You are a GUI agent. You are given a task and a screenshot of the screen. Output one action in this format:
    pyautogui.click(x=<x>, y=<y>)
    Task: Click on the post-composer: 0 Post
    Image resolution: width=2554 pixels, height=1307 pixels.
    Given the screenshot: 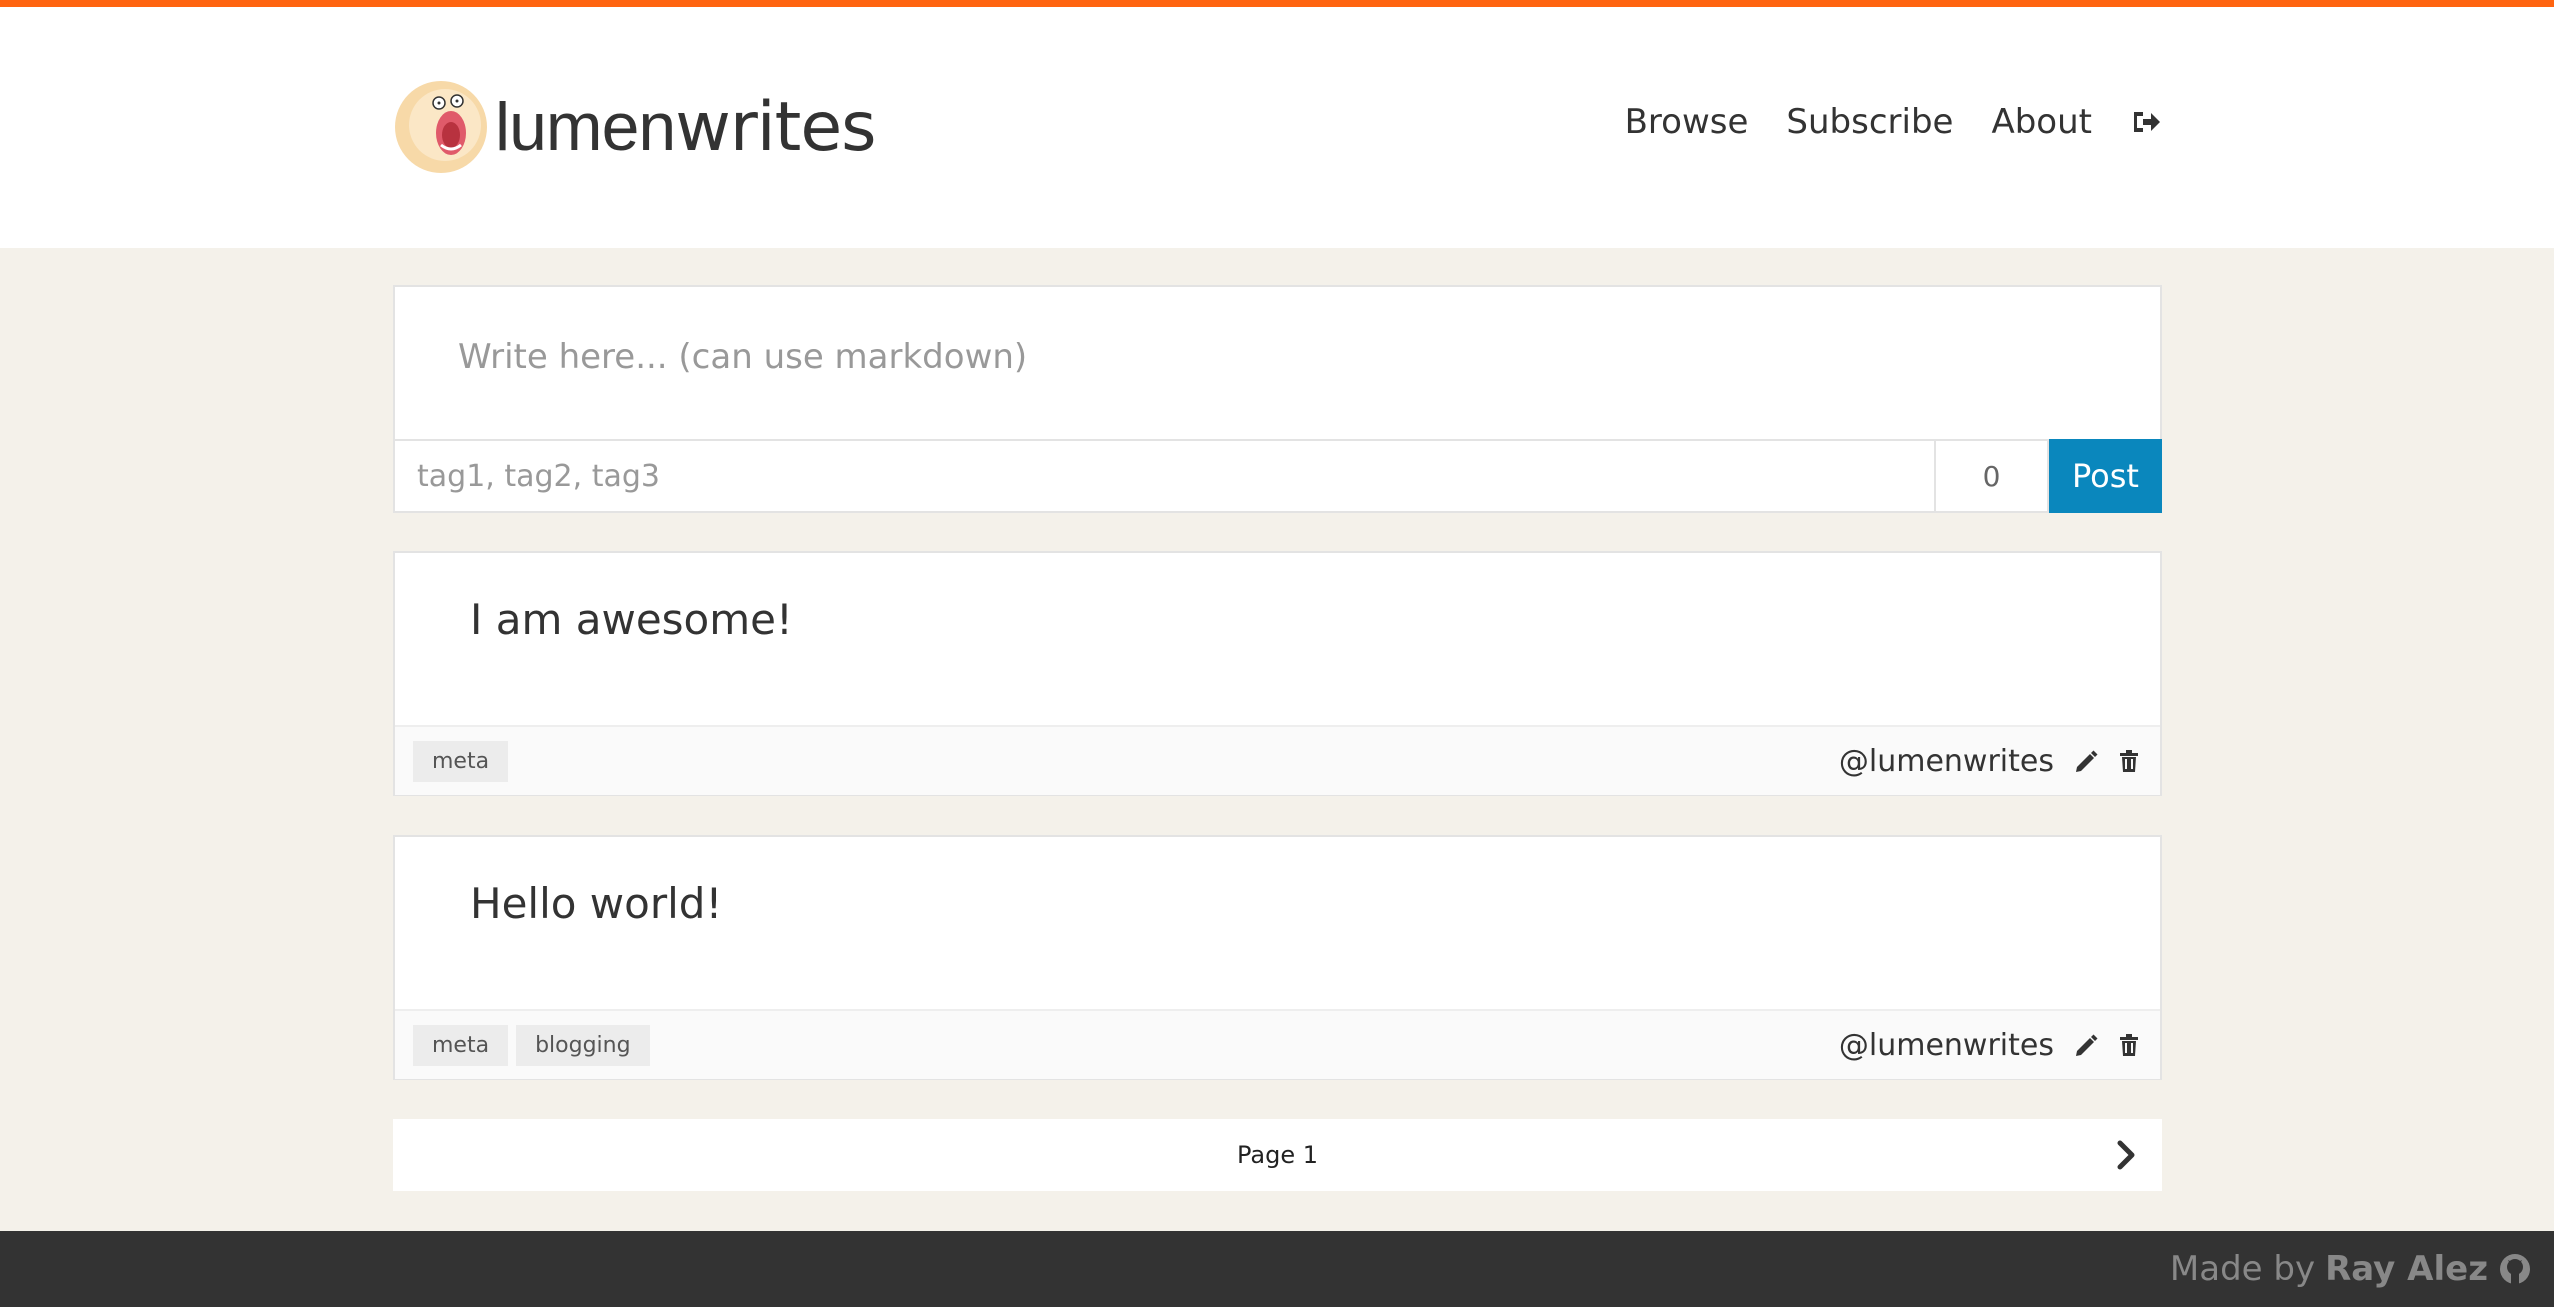 What is the action you would take?
    pyautogui.click(x=1277, y=399)
    